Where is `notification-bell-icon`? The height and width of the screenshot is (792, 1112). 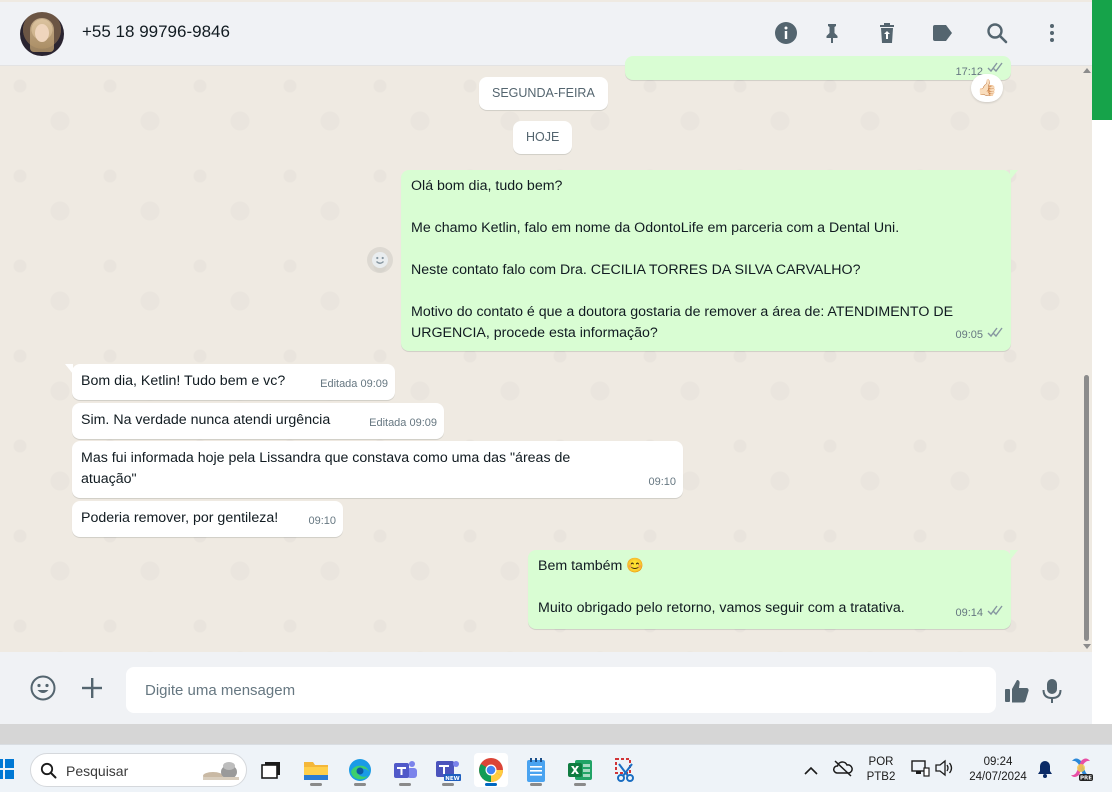 notification-bell-icon is located at coordinates (1045, 771).